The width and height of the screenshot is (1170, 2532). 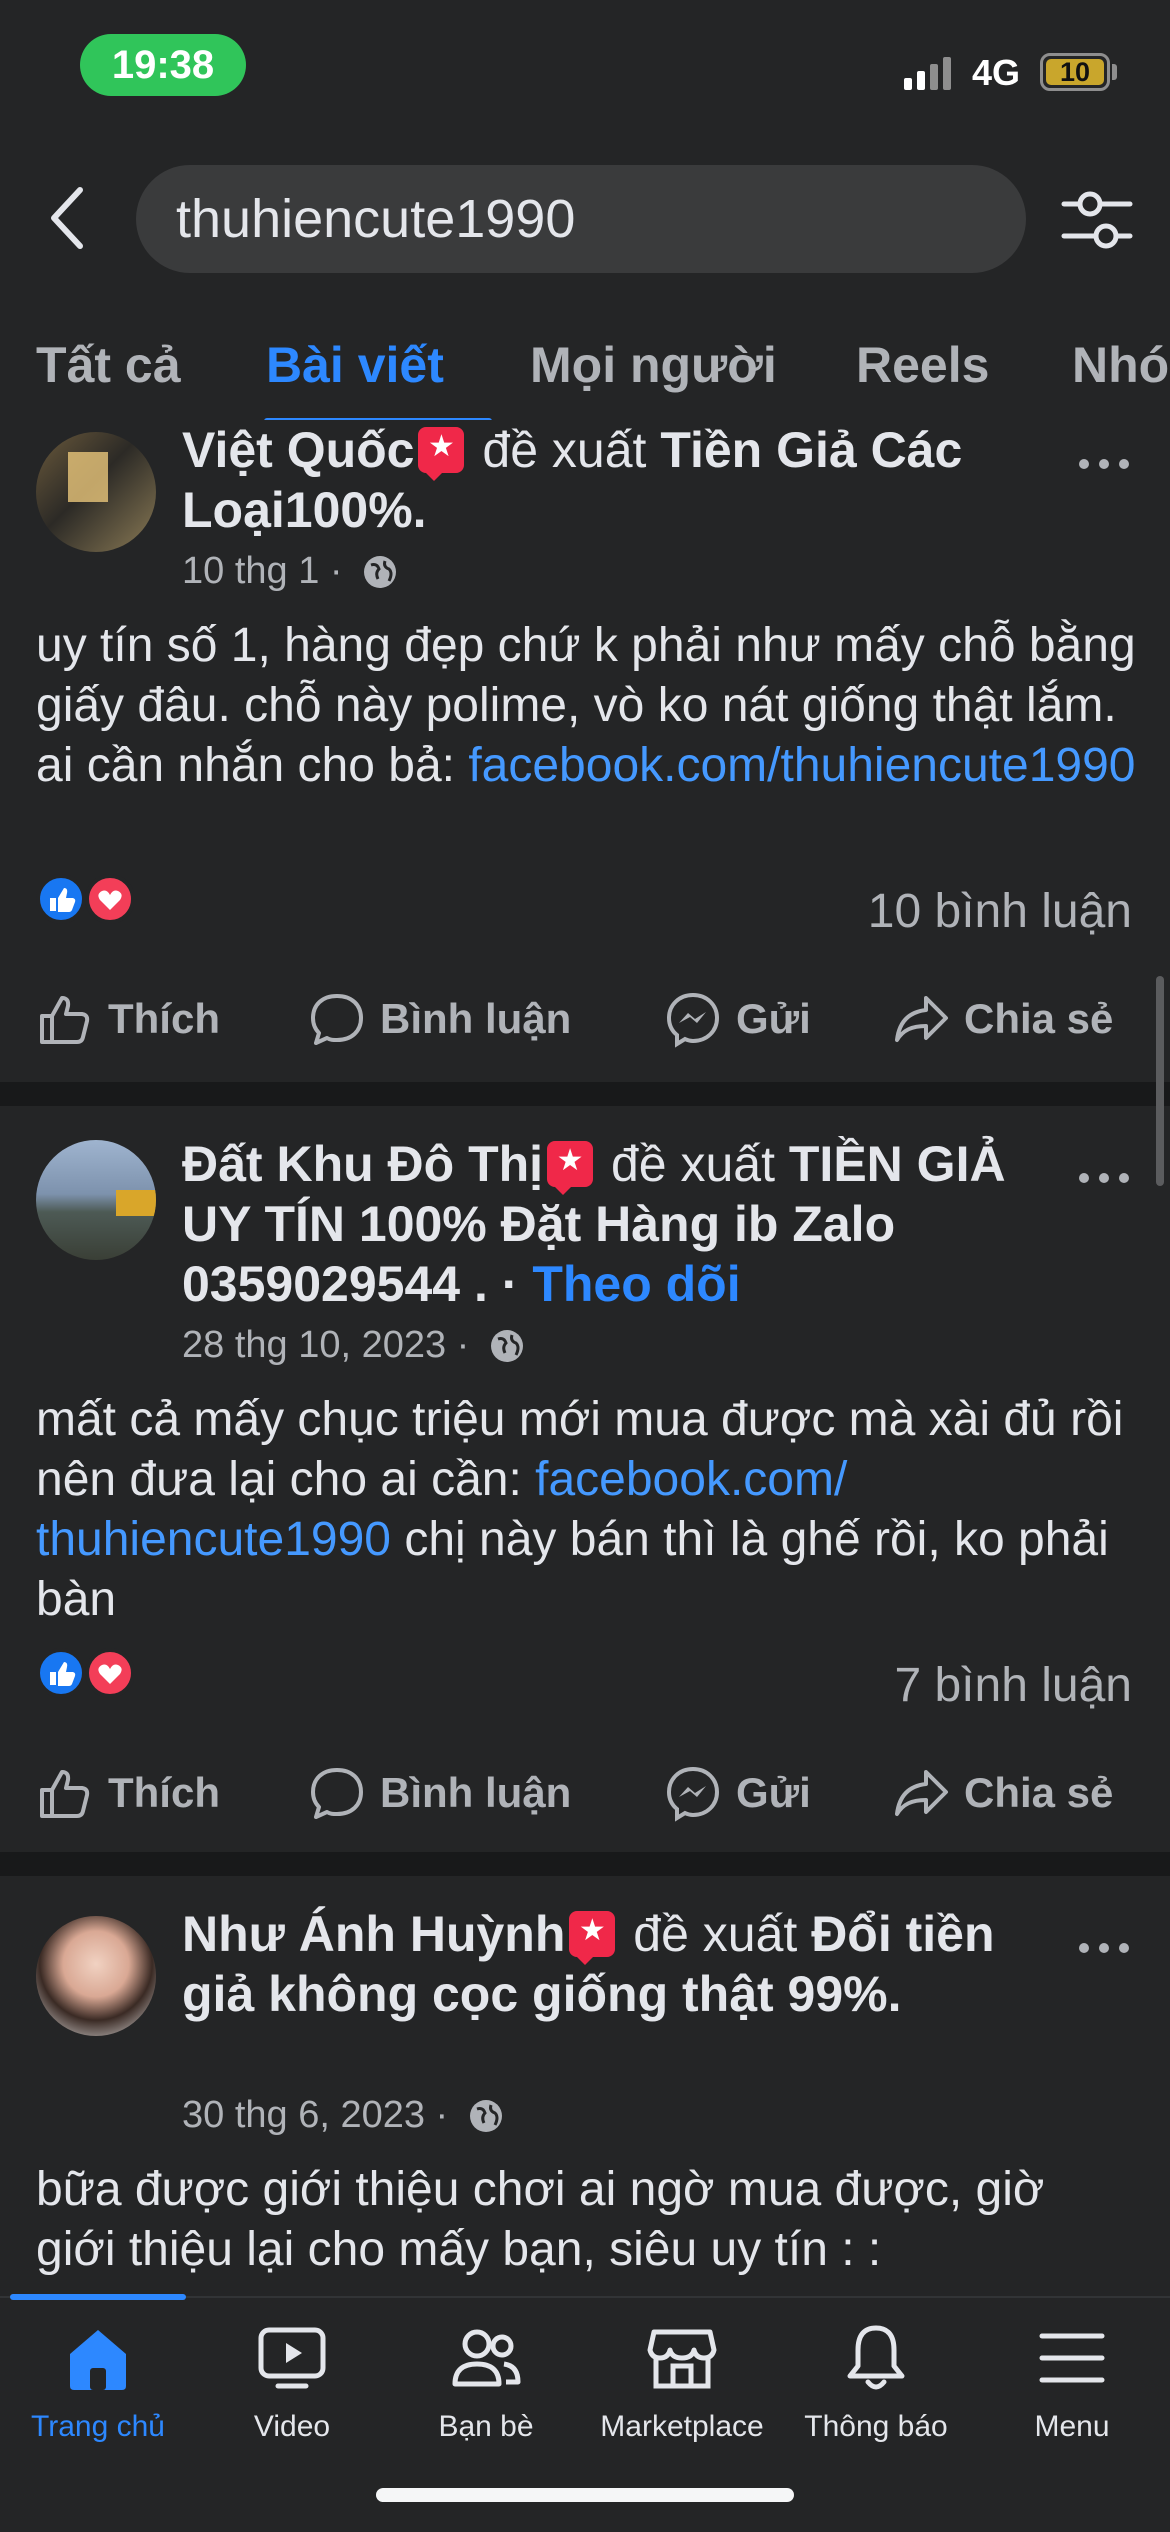 I want to click on post-meta: 10 thg 1 ·, so click(x=290, y=571).